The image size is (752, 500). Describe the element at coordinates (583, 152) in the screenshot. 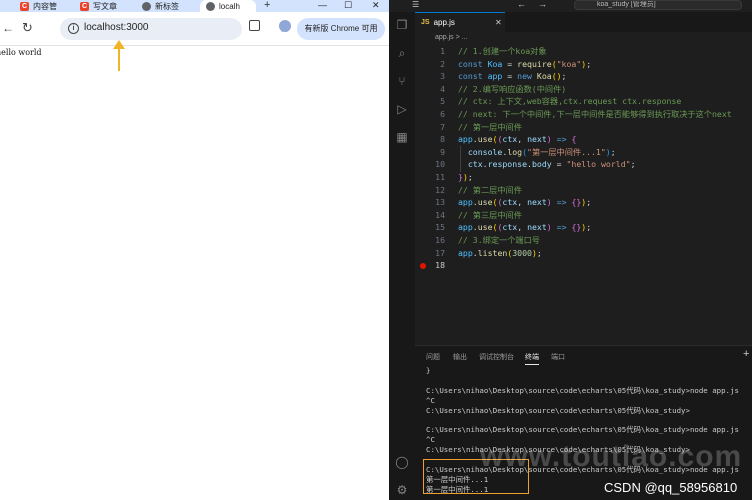

I see `code-line: 9 console.log("第一层中间件...1");` at that location.